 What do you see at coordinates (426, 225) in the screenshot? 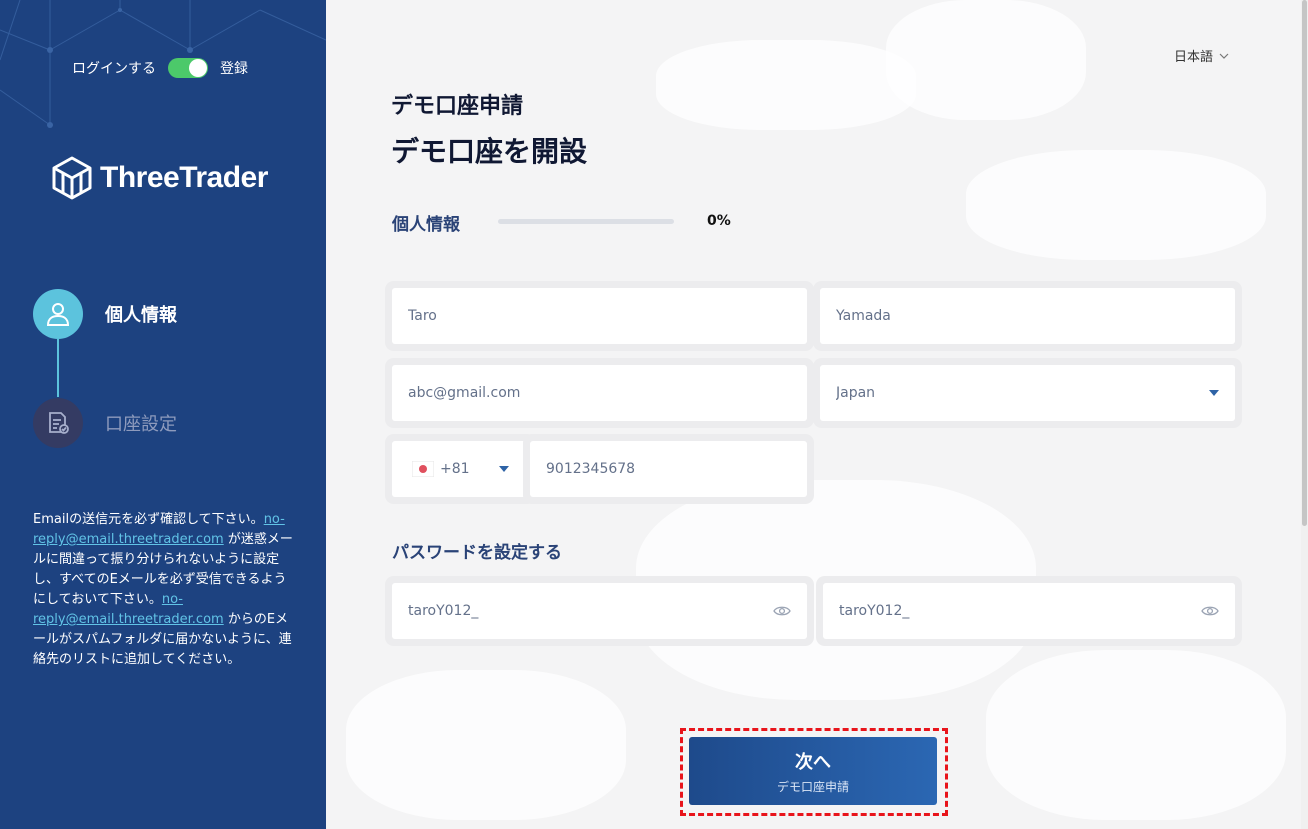
I see `personal-info-heading: 個人情報` at bounding box center [426, 225].